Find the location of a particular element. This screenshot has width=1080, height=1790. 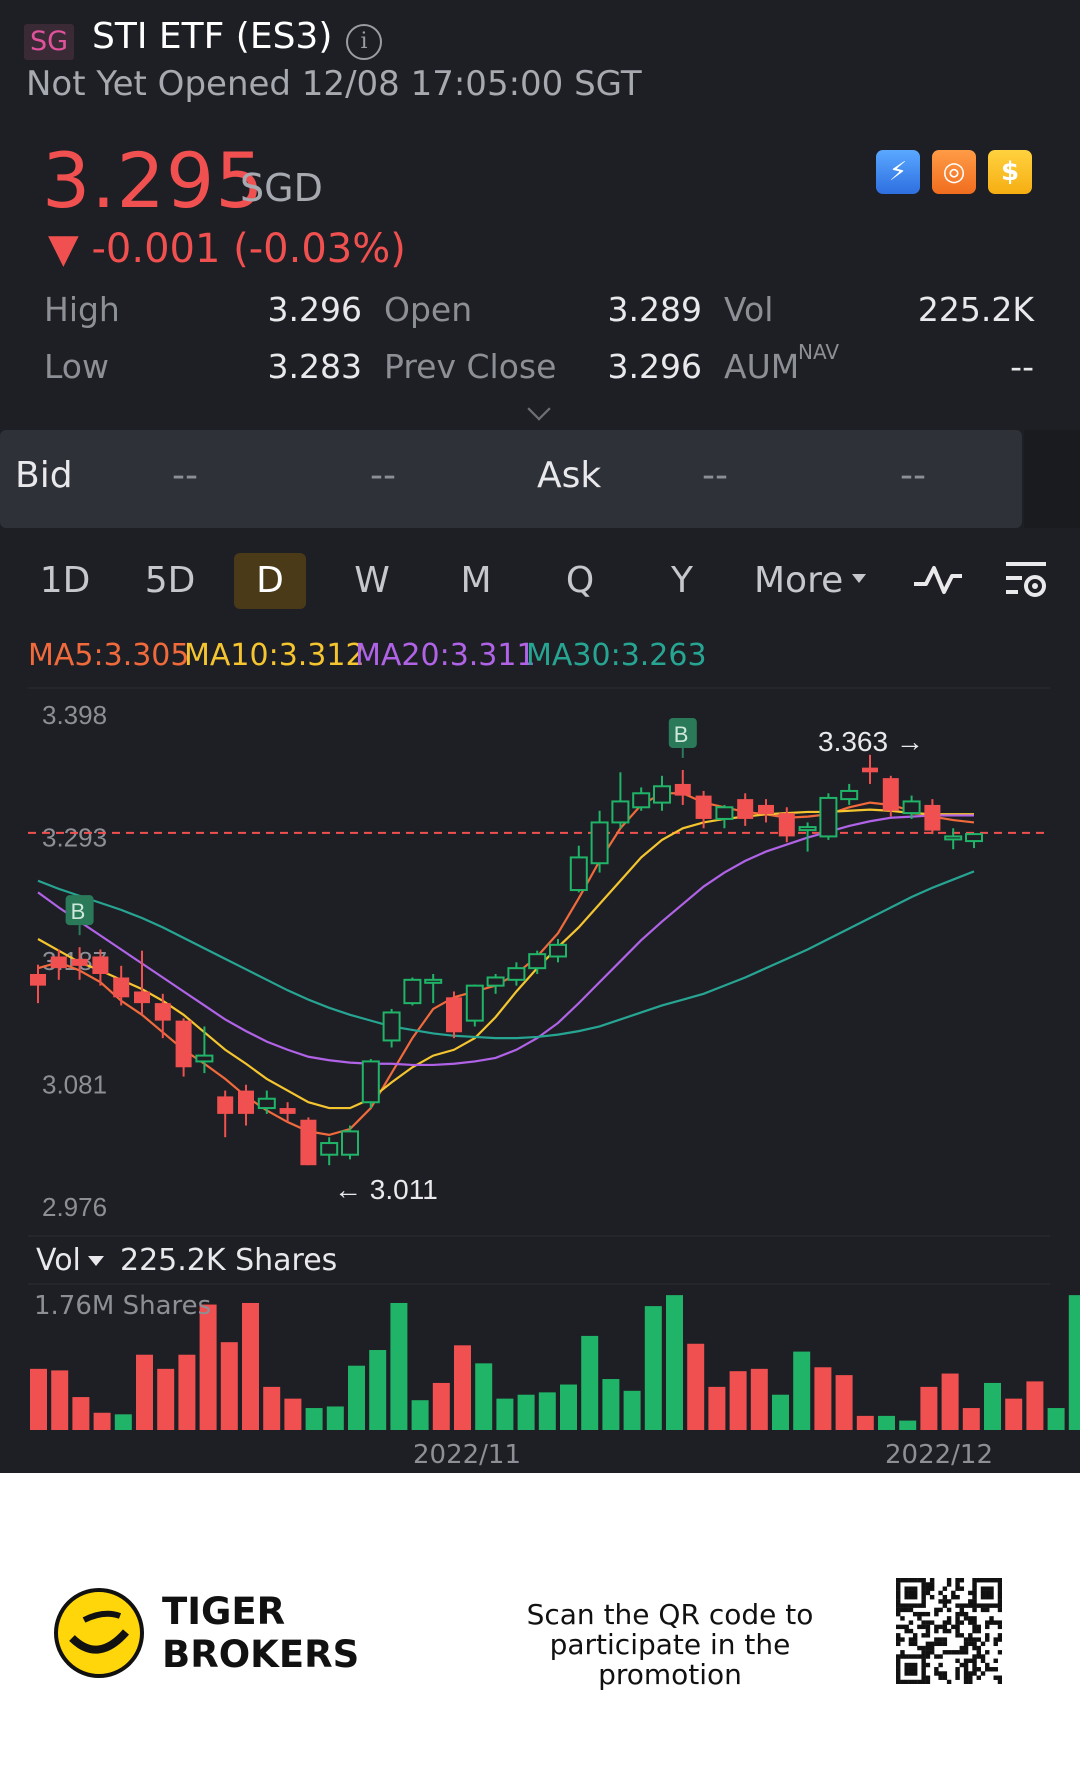

stat-label-open: Open is located at coordinates (428, 309).